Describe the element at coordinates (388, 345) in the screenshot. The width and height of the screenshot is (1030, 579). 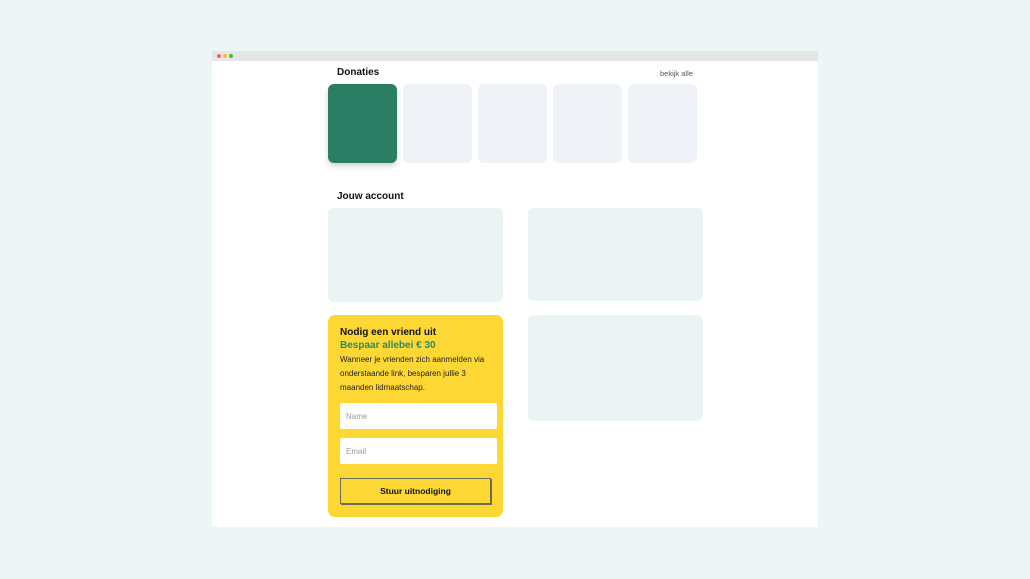
I see `invite-savings: Bespaar allebei € 30` at that location.